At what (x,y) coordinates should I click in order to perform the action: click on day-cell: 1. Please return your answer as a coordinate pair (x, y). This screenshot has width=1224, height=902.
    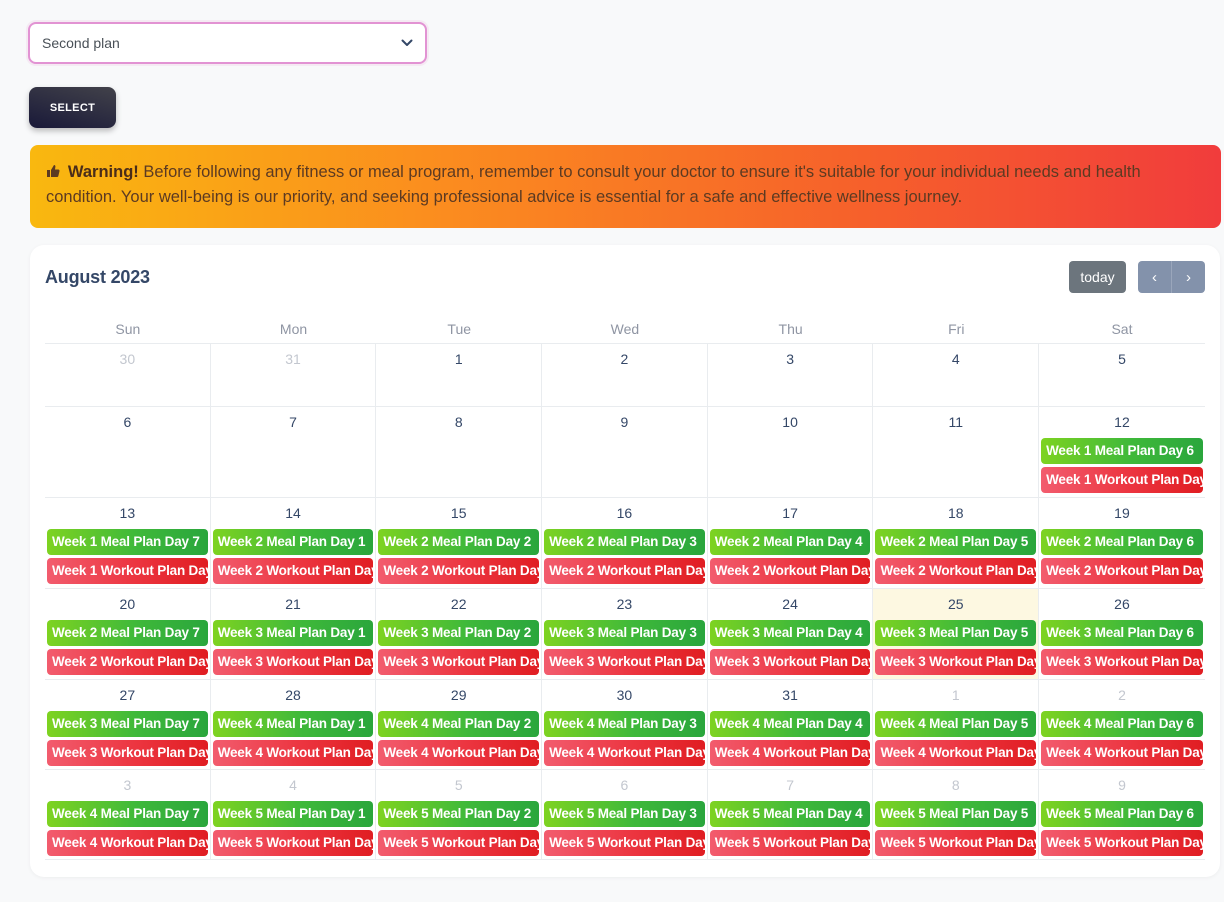
    Looking at the image, I should click on (459, 375).